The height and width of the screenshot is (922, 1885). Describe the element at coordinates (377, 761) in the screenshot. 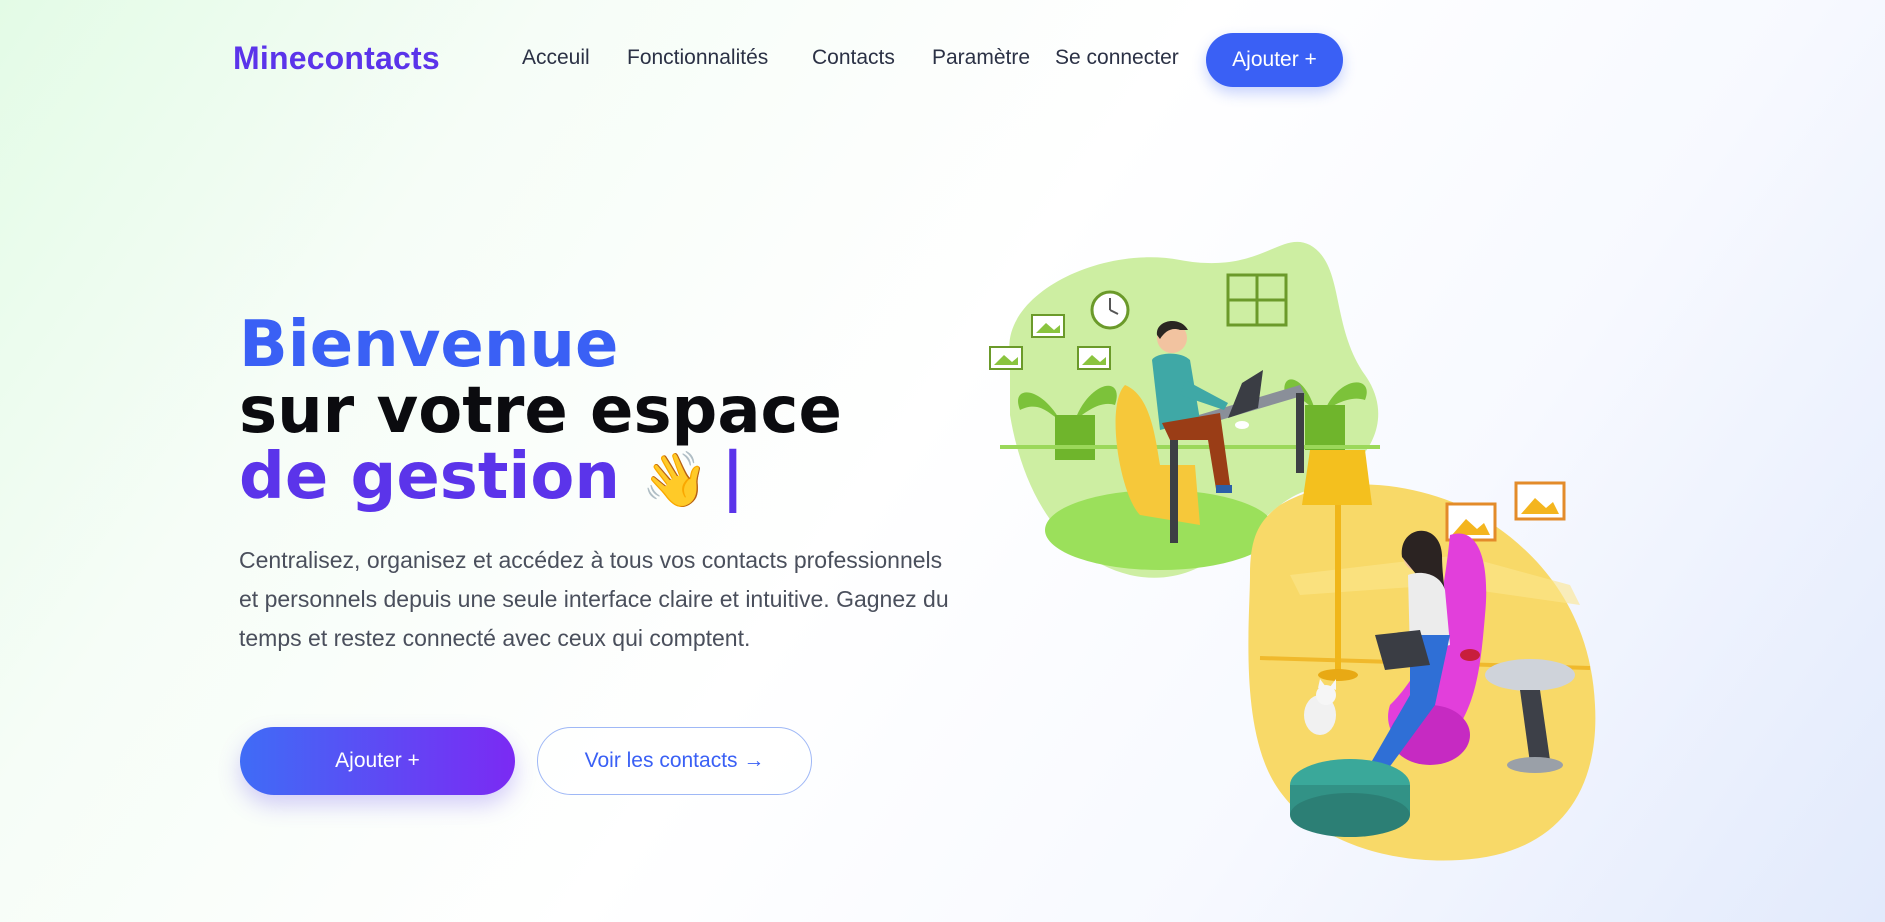

I see `hero-add-button: Ajouter +` at that location.